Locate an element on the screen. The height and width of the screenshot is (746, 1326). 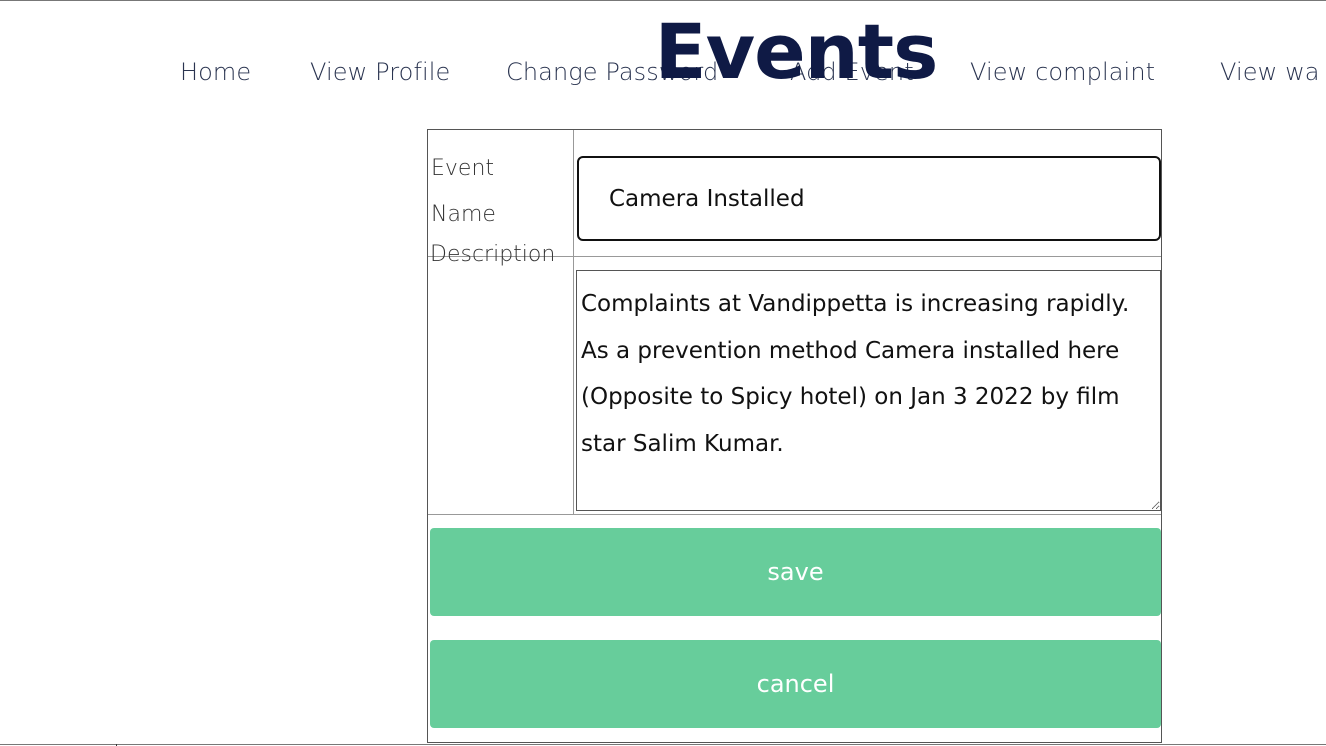
cancel-button: cancel is located at coordinates (795, 684).